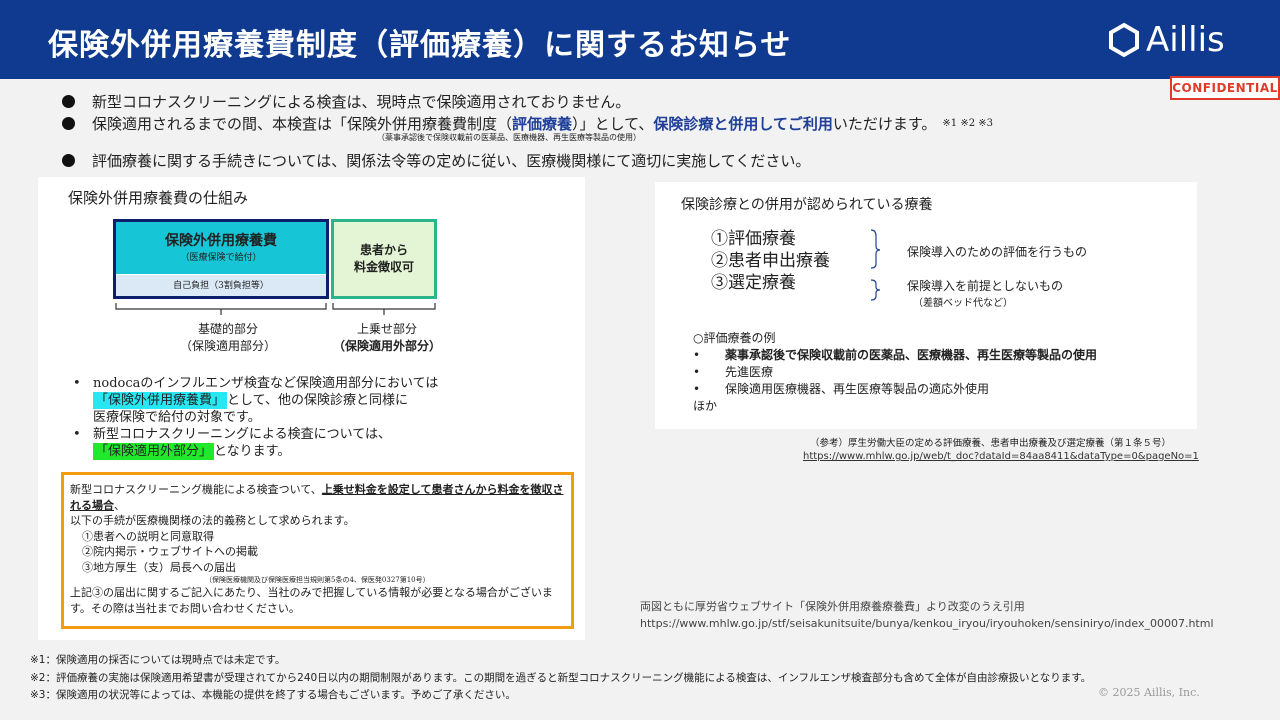 The image size is (1280, 720). I want to click on obligation-line: 以下の手続が医療機関様の法的義務として求められます。, so click(212, 520).